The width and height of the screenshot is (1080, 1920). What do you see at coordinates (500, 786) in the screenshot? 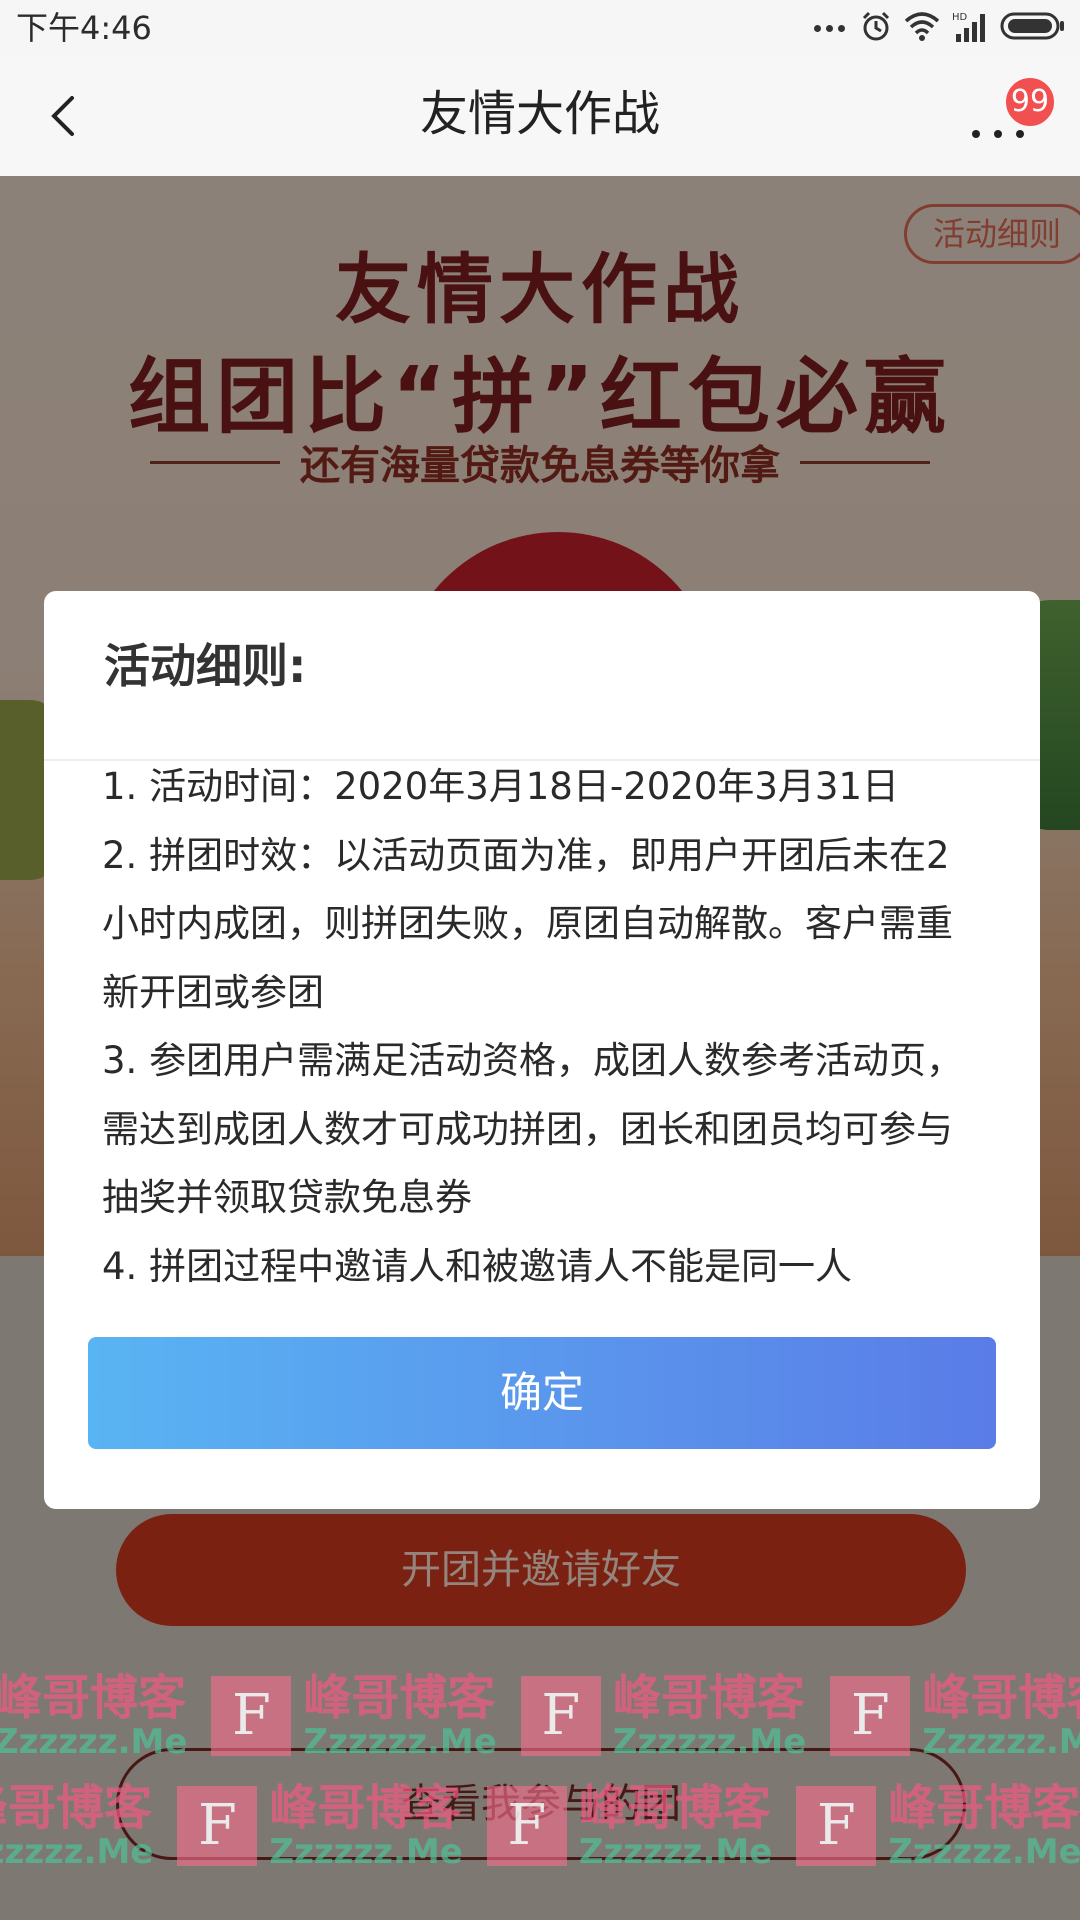
I see `rule-item: 1. 活动时间：2020年3月18日-2020年3月31日` at bounding box center [500, 786].